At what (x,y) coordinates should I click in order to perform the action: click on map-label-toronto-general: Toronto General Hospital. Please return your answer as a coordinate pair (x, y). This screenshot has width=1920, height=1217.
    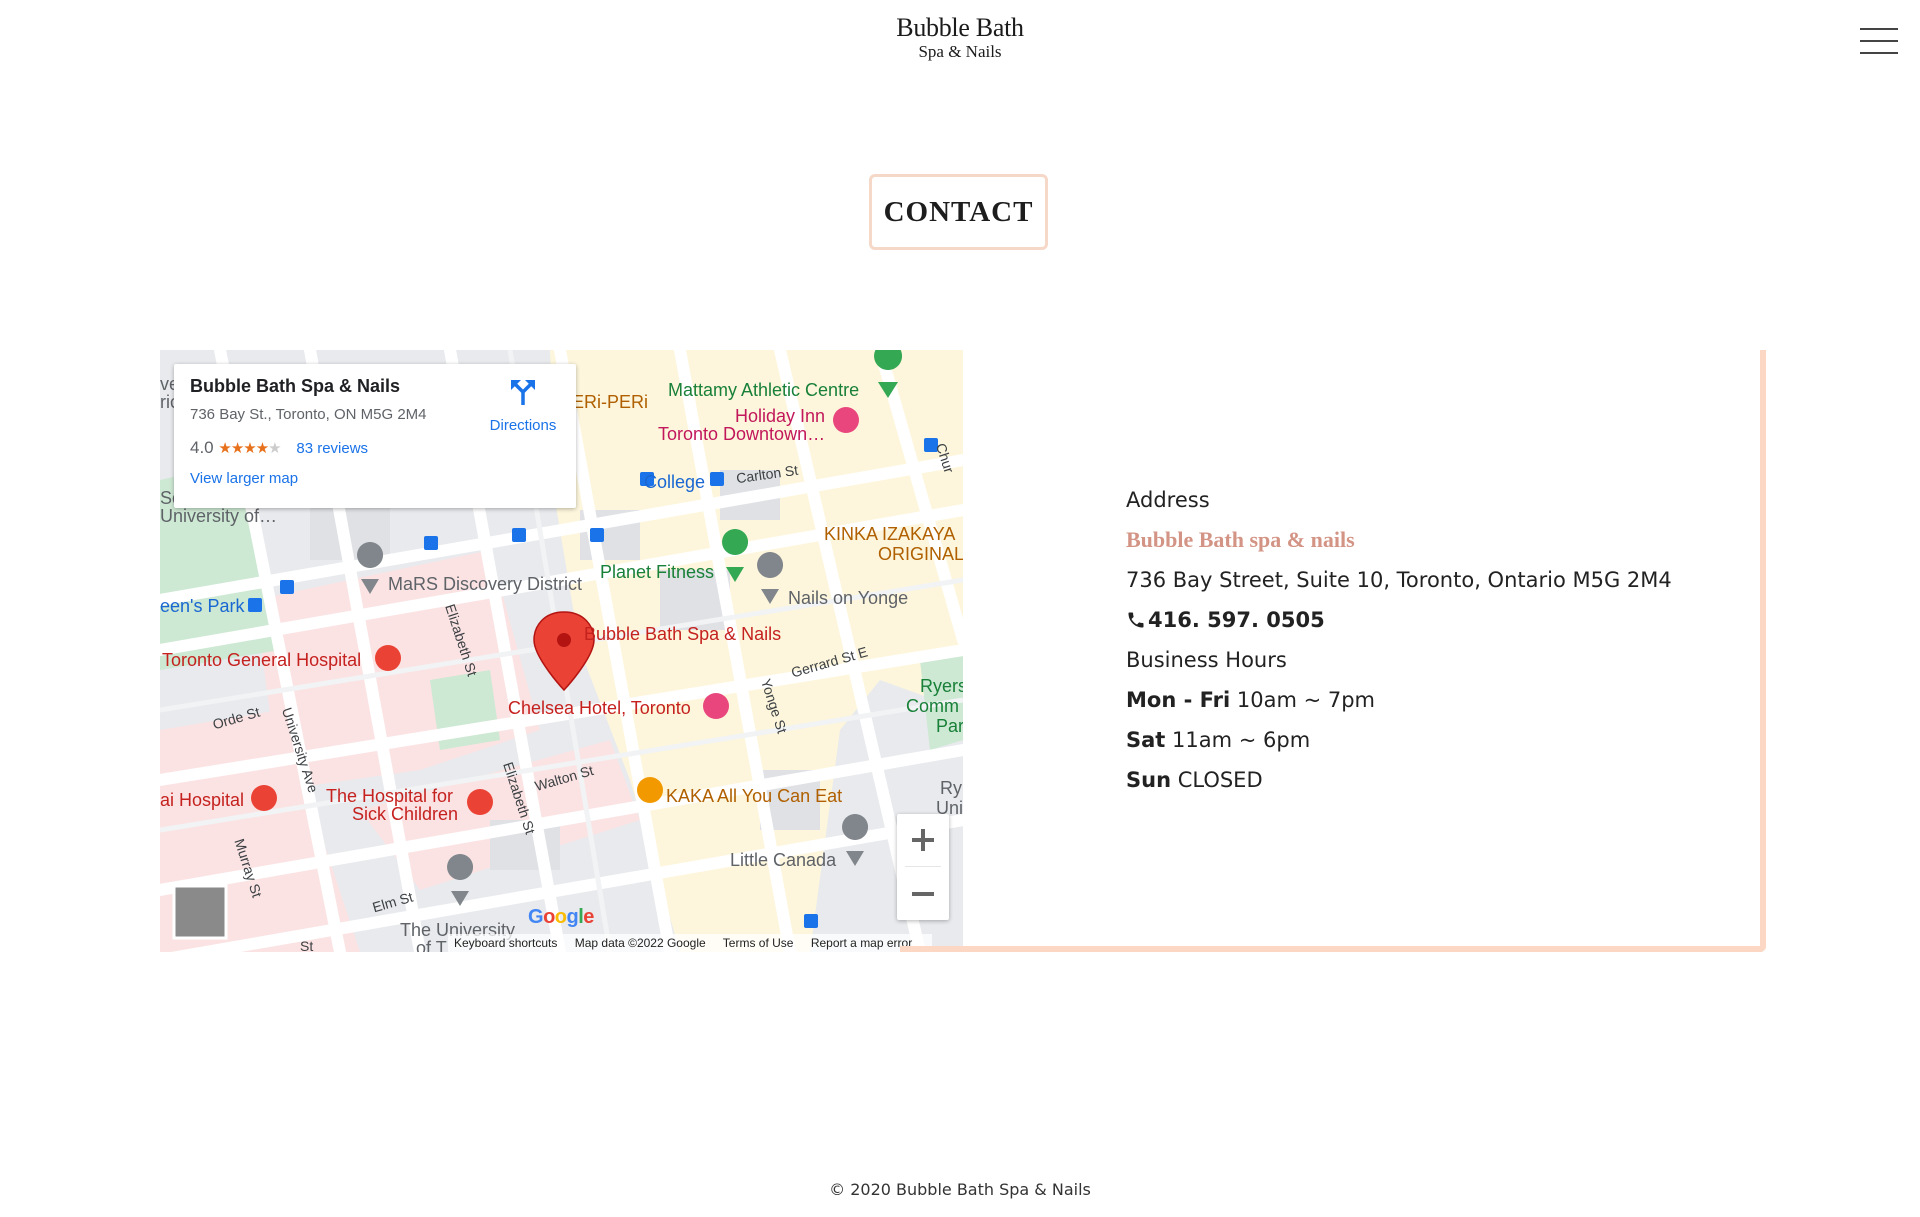
    Looking at the image, I should click on (262, 660).